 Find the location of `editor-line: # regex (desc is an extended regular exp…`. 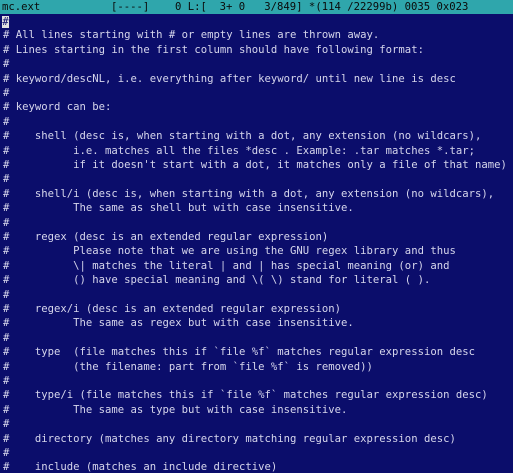

editor-line: # regex (desc is an extended regular exp… is located at coordinates (165, 237).